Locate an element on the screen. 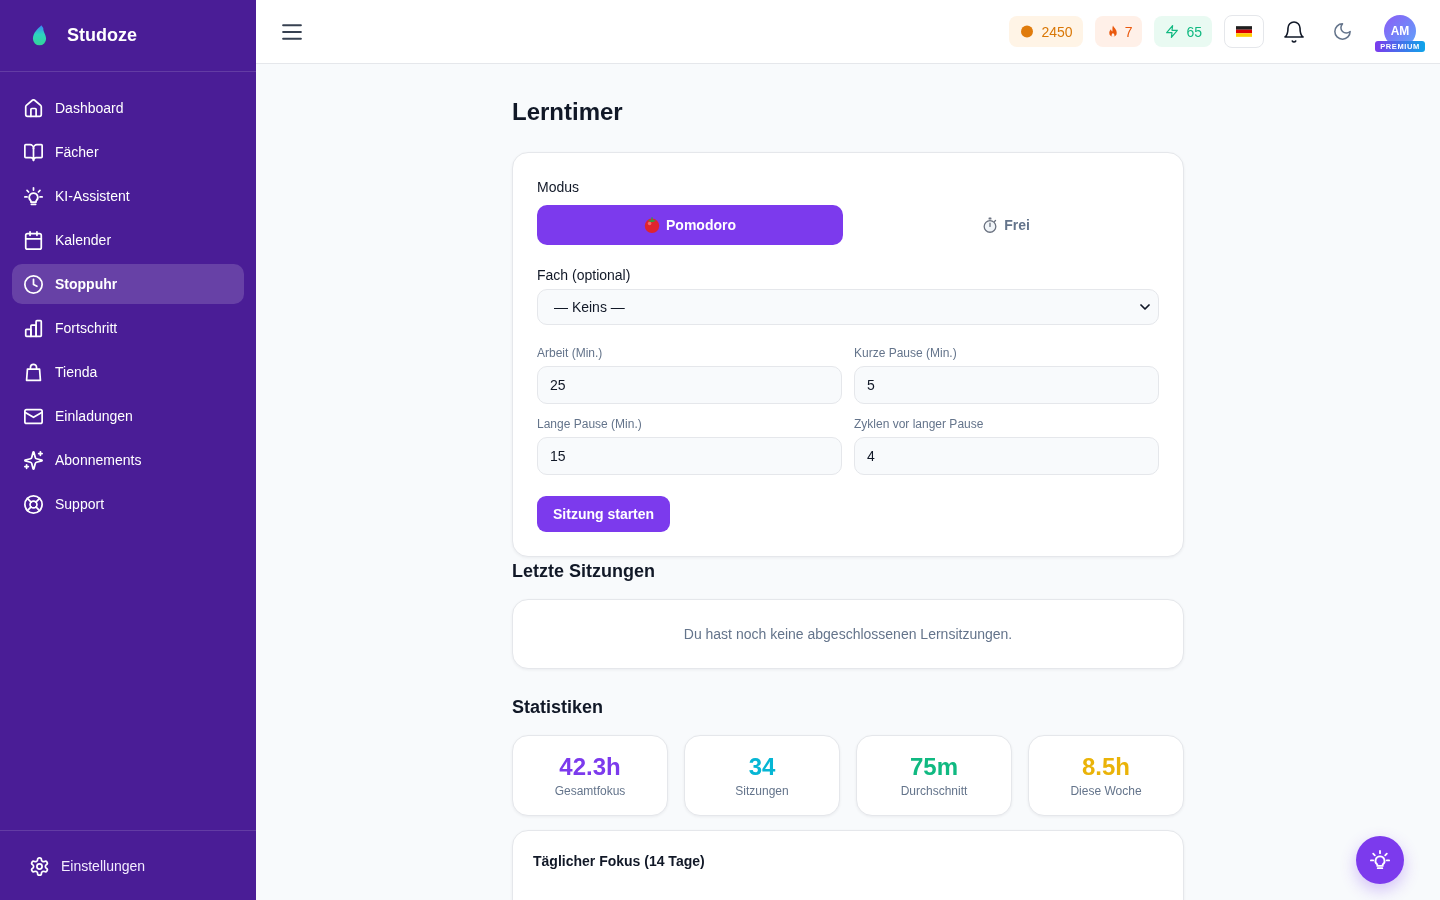 The image size is (1440, 900). nav-item: Abonnements is located at coordinates (128, 460).